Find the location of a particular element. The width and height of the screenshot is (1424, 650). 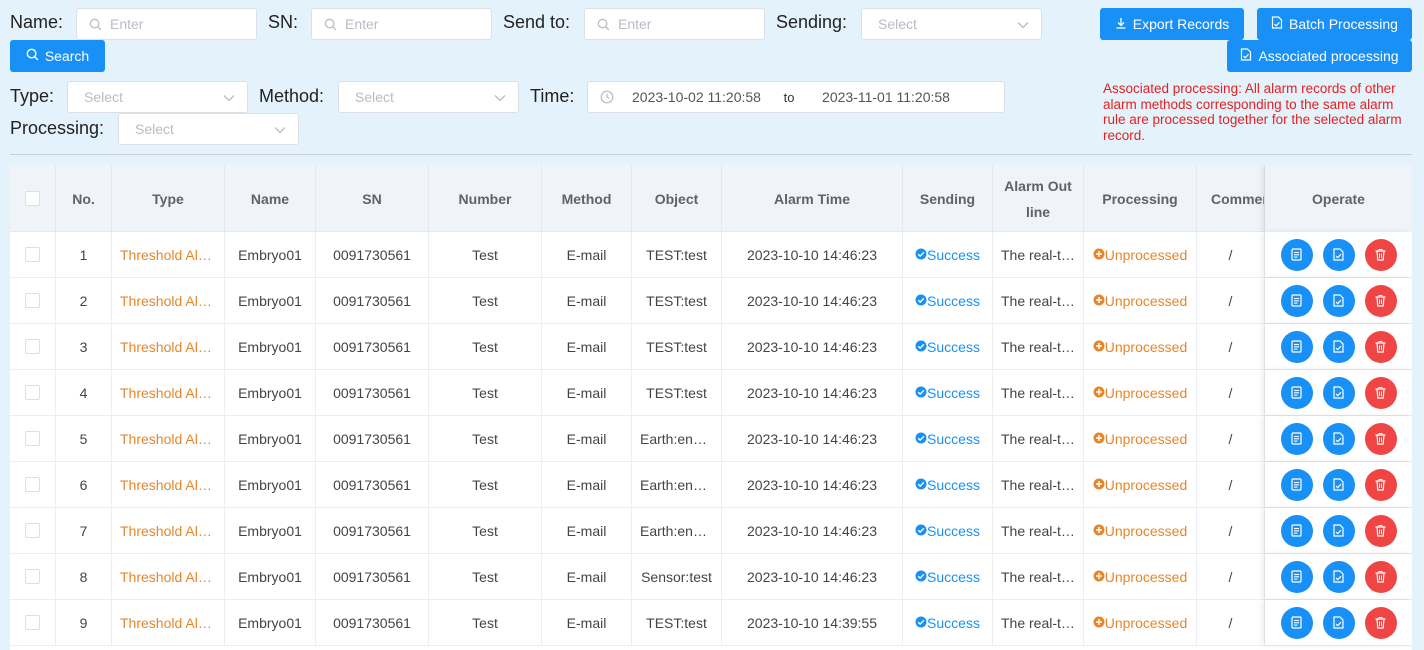

row-name: Embryo01 is located at coordinates (270, 300).